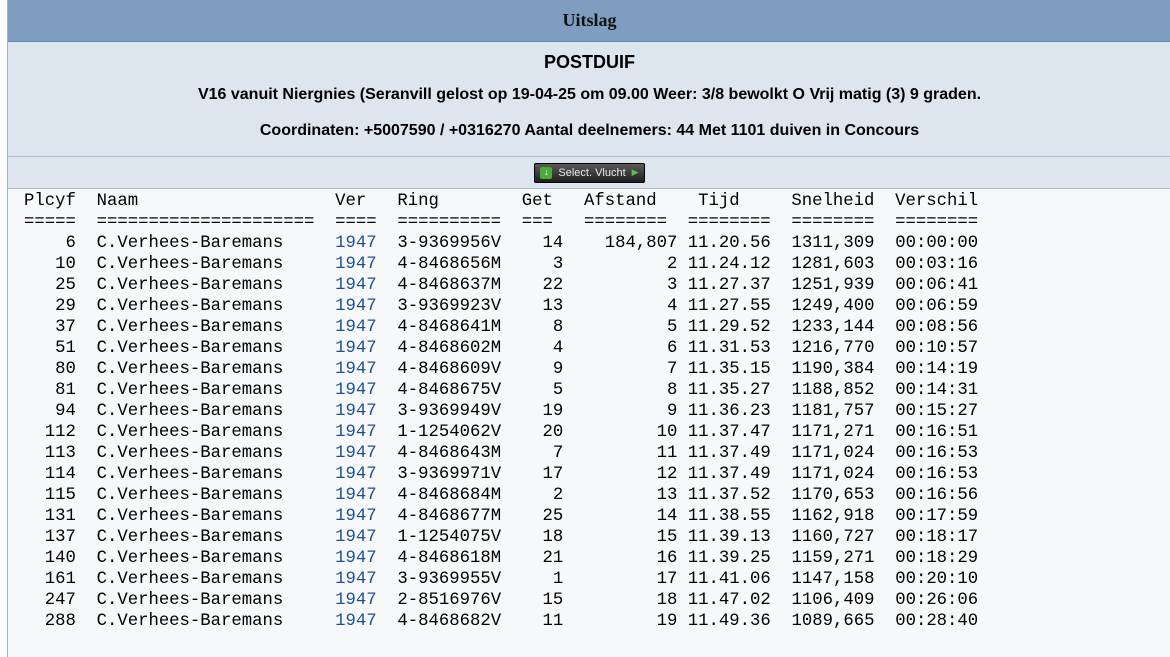 The width and height of the screenshot is (1170, 657). I want to click on cell-verschil: 00:14:31, so click(937, 390).